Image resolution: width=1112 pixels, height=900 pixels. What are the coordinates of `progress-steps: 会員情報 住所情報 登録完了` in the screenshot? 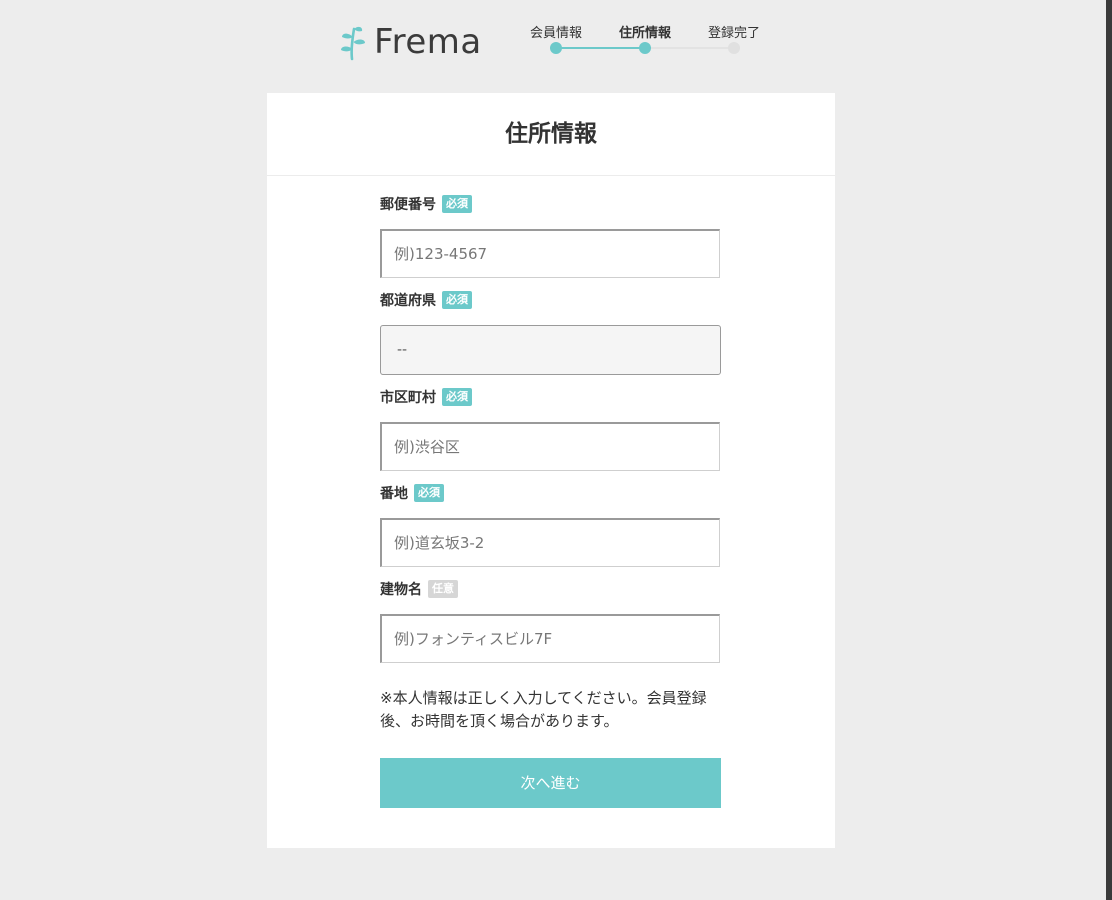 It's located at (644, 40).